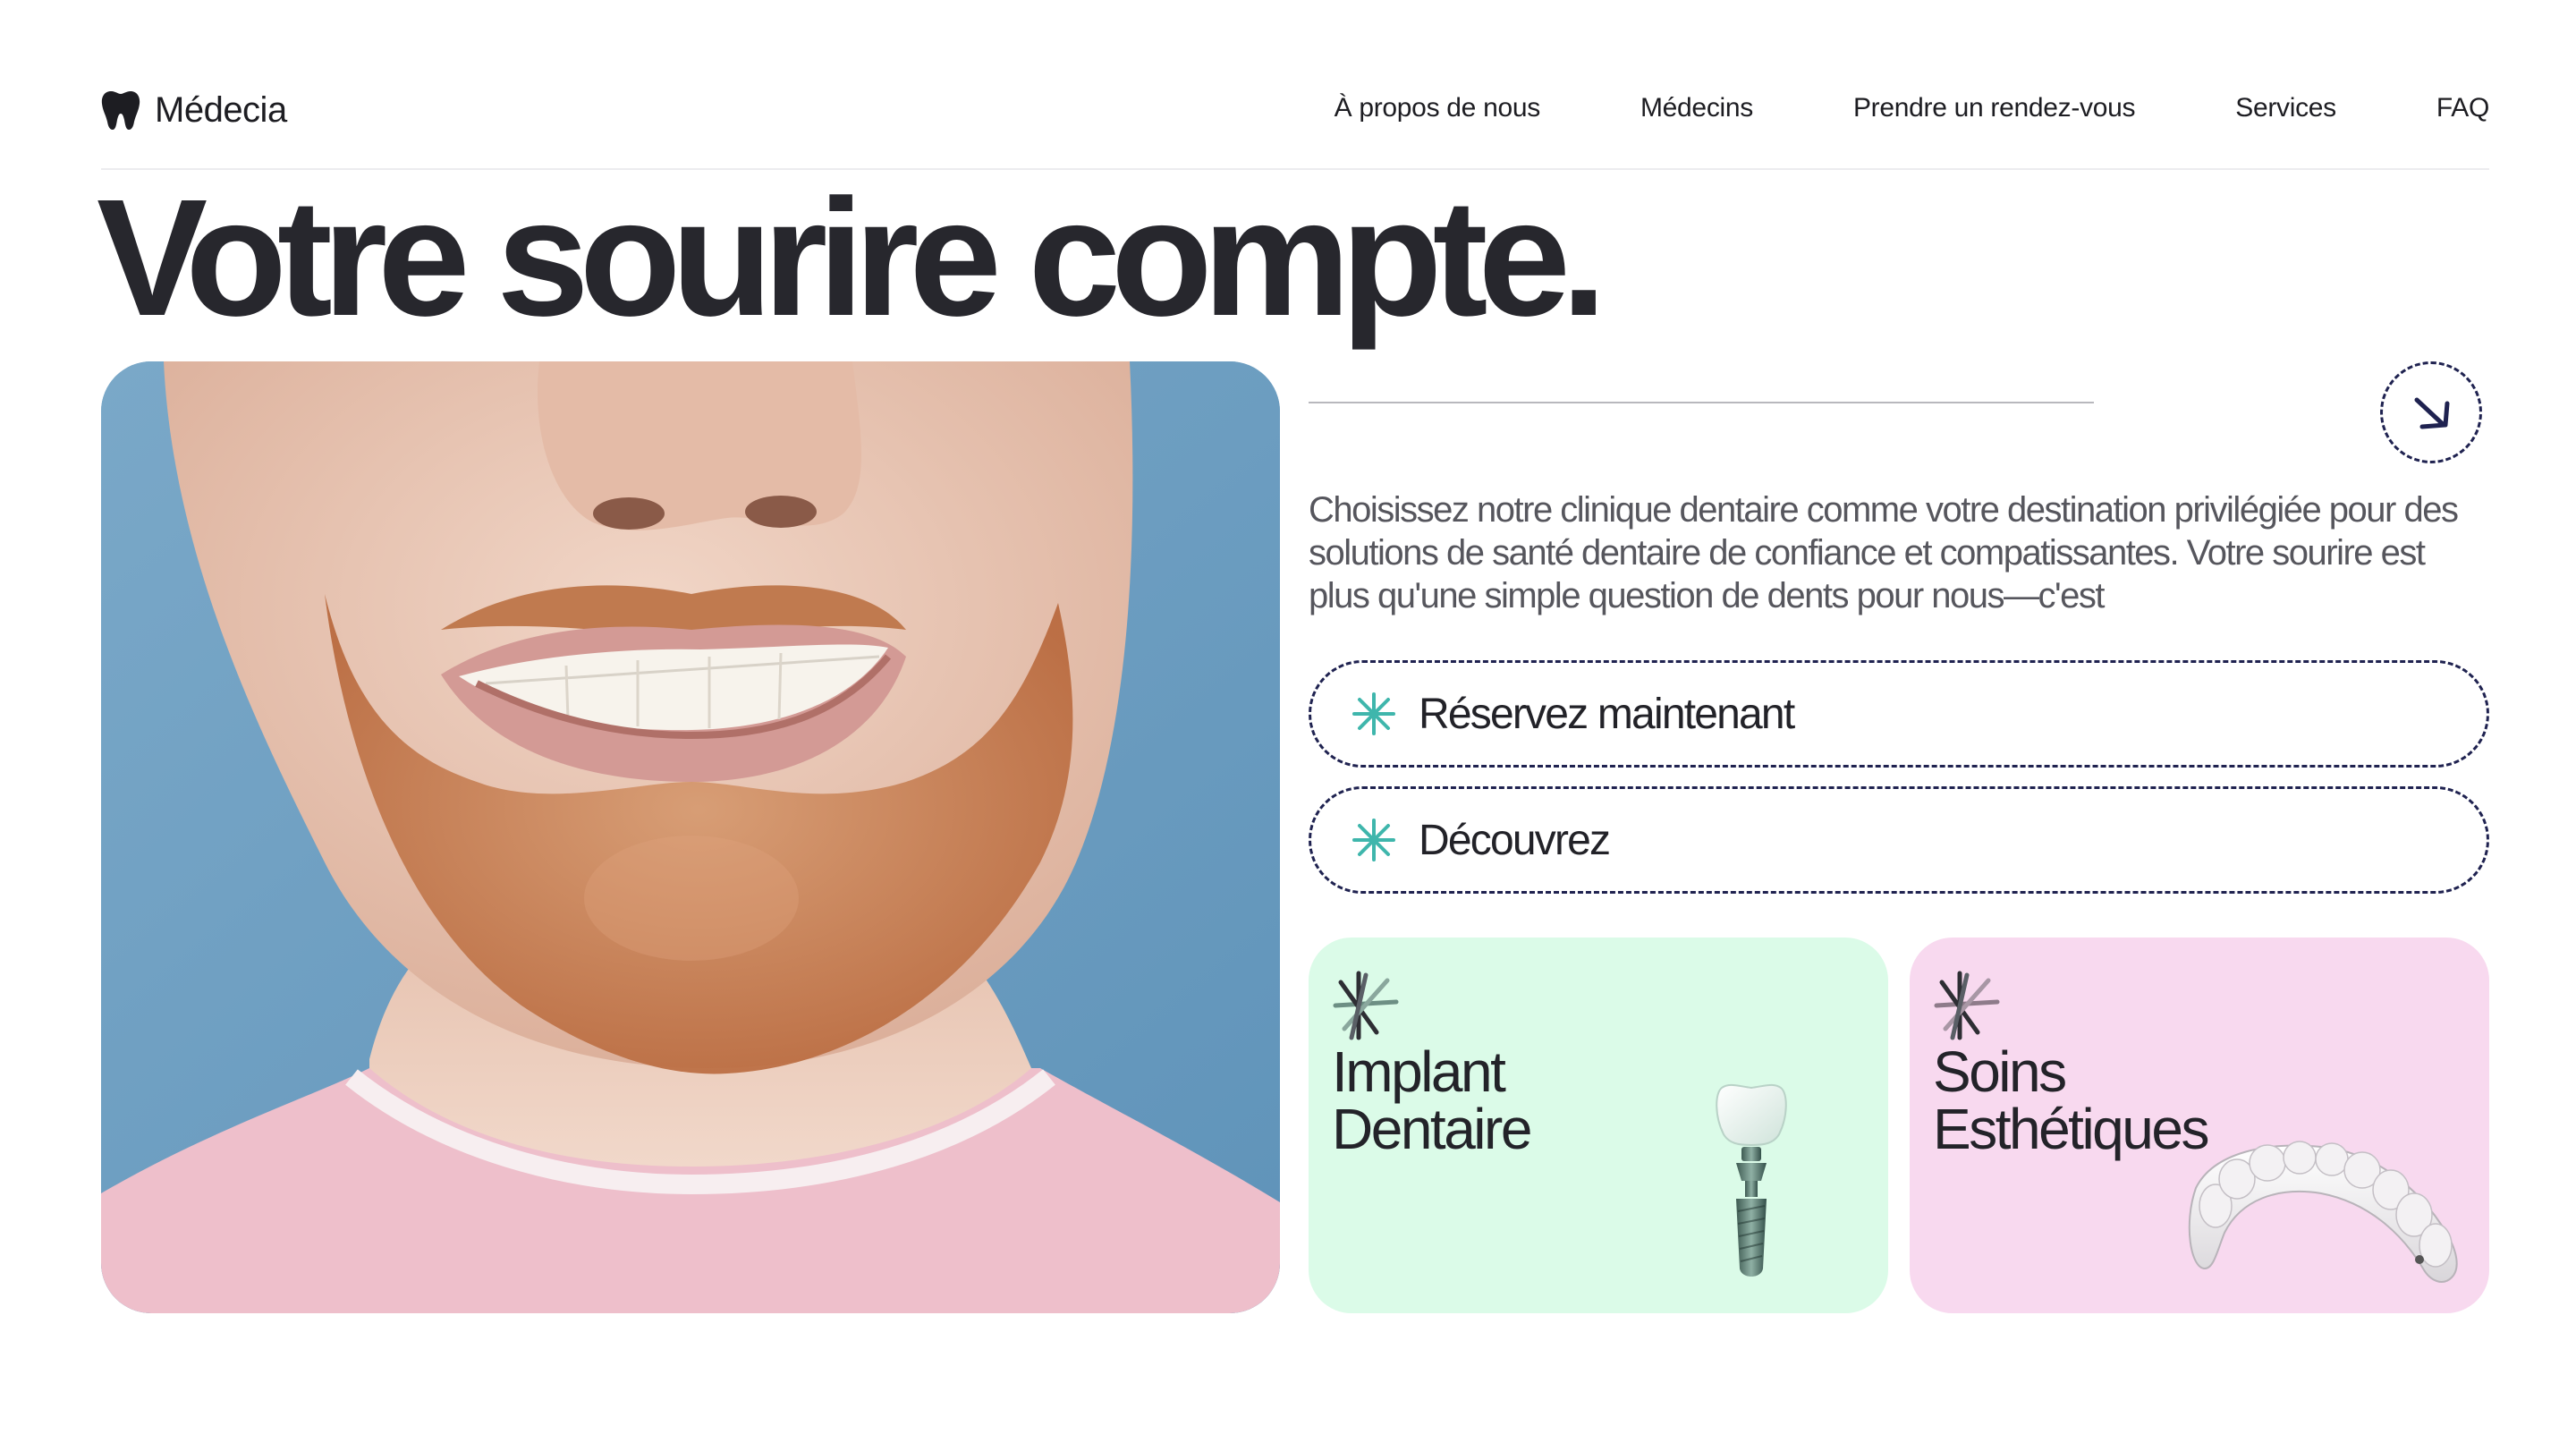 The width and height of the screenshot is (2576, 1451). Describe the element at coordinates (1515, 840) in the screenshot. I see `discover-label: Découvrez` at that location.